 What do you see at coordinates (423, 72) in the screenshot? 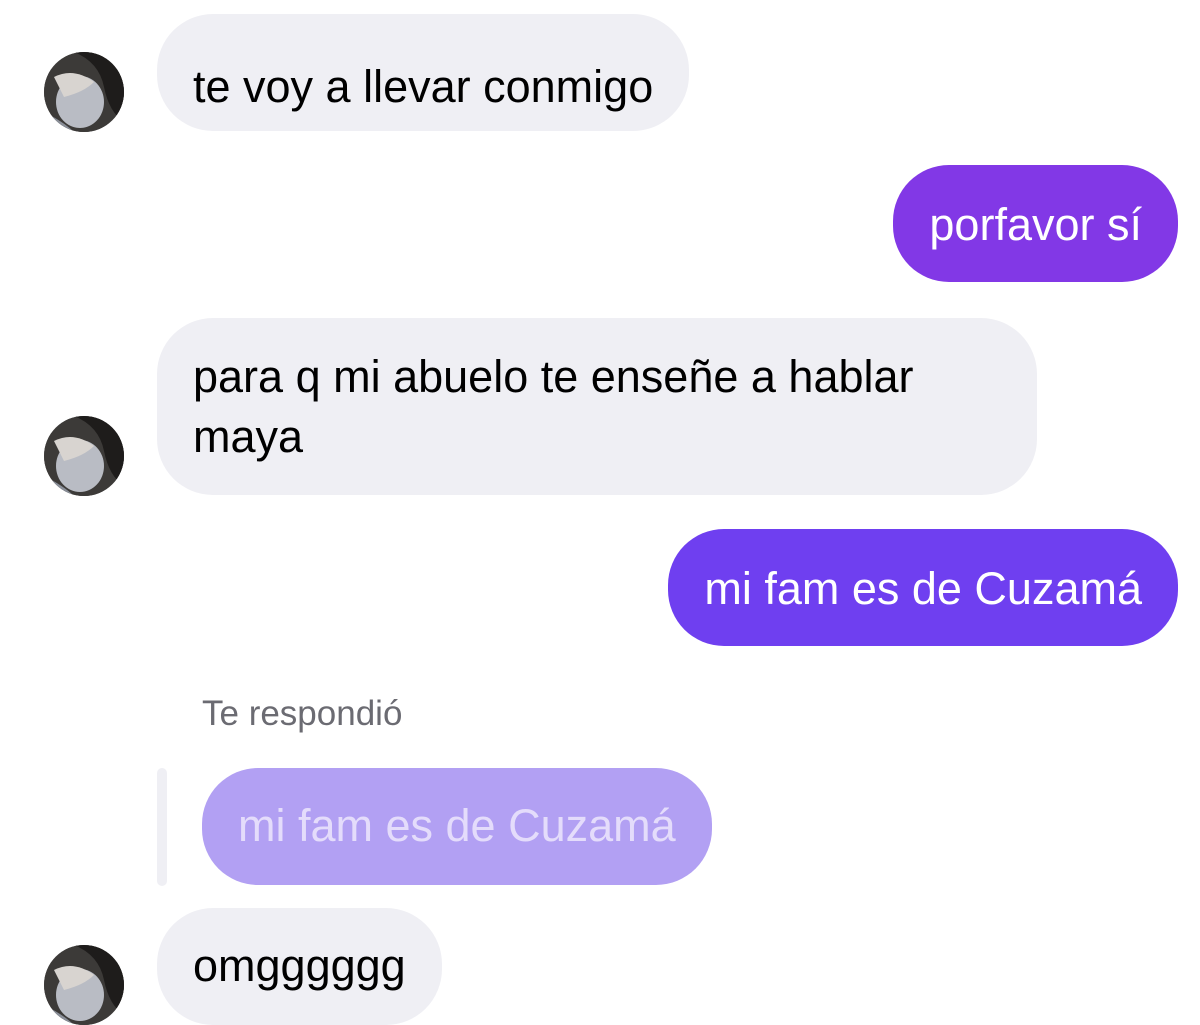
I see `incoming-message: te voy a llevar conmigo` at bounding box center [423, 72].